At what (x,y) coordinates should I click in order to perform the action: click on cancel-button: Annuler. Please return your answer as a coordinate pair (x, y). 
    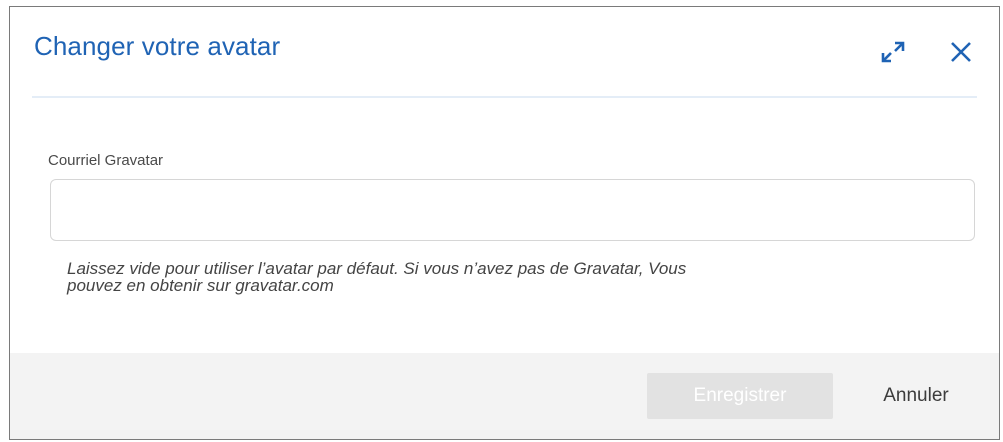
    Looking at the image, I should click on (916, 396).